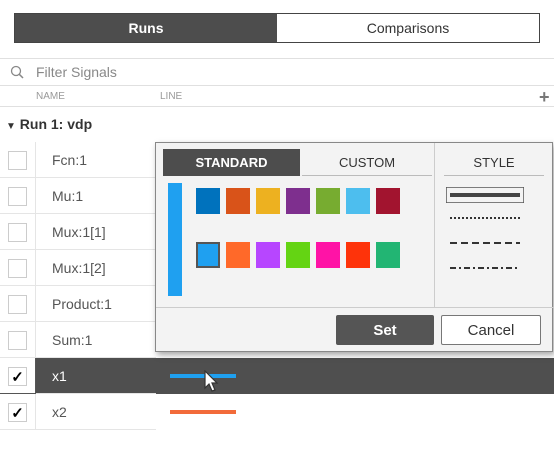 The image size is (554, 473). I want to click on line-cell, so click(355, 412).